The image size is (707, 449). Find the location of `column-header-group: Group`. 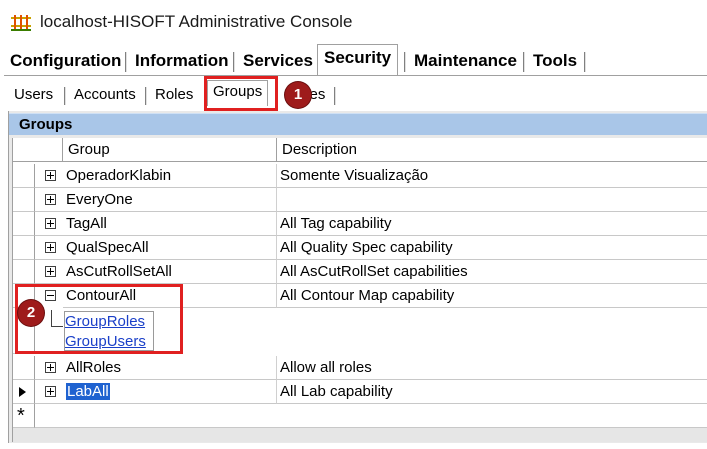

column-header-group: Group is located at coordinates (170, 150).